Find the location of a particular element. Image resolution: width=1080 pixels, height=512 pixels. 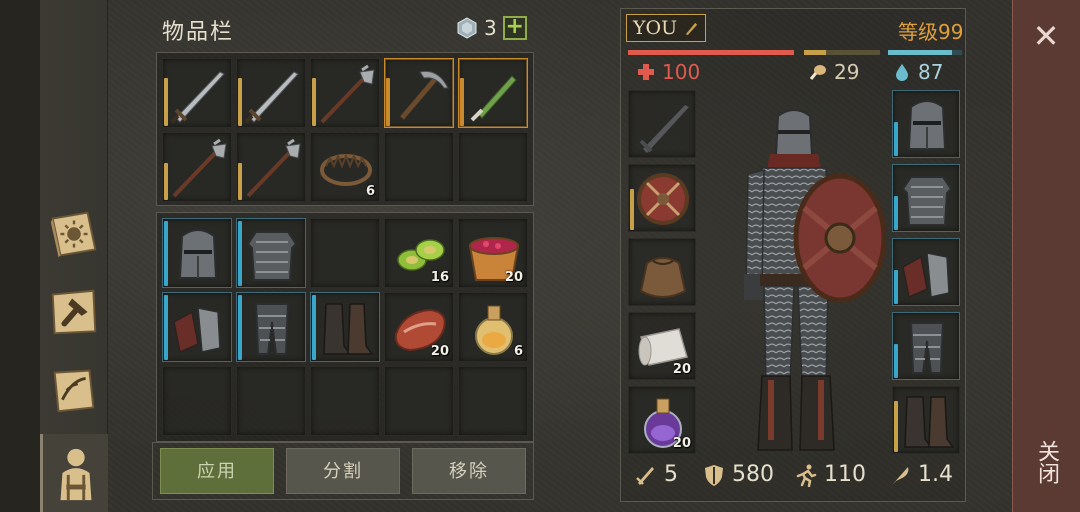

player-level: 等级99 is located at coordinates (931, 32).